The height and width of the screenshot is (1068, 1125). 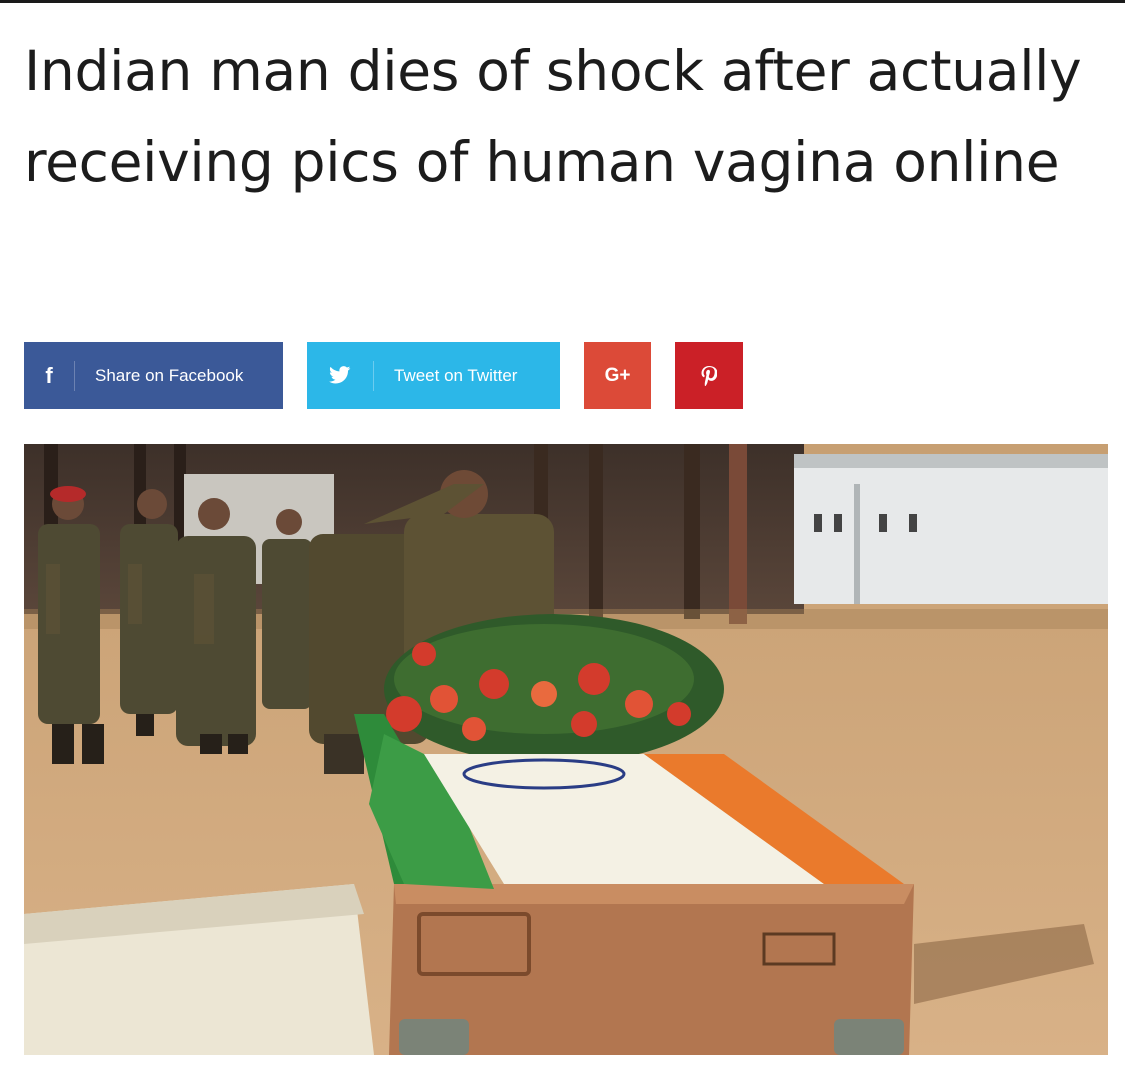 What do you see at coordinates (456, 375) in the screenshot?
I see `tweet-twitter-label: Tweet on Twitter` at bounding box center [456, 375].